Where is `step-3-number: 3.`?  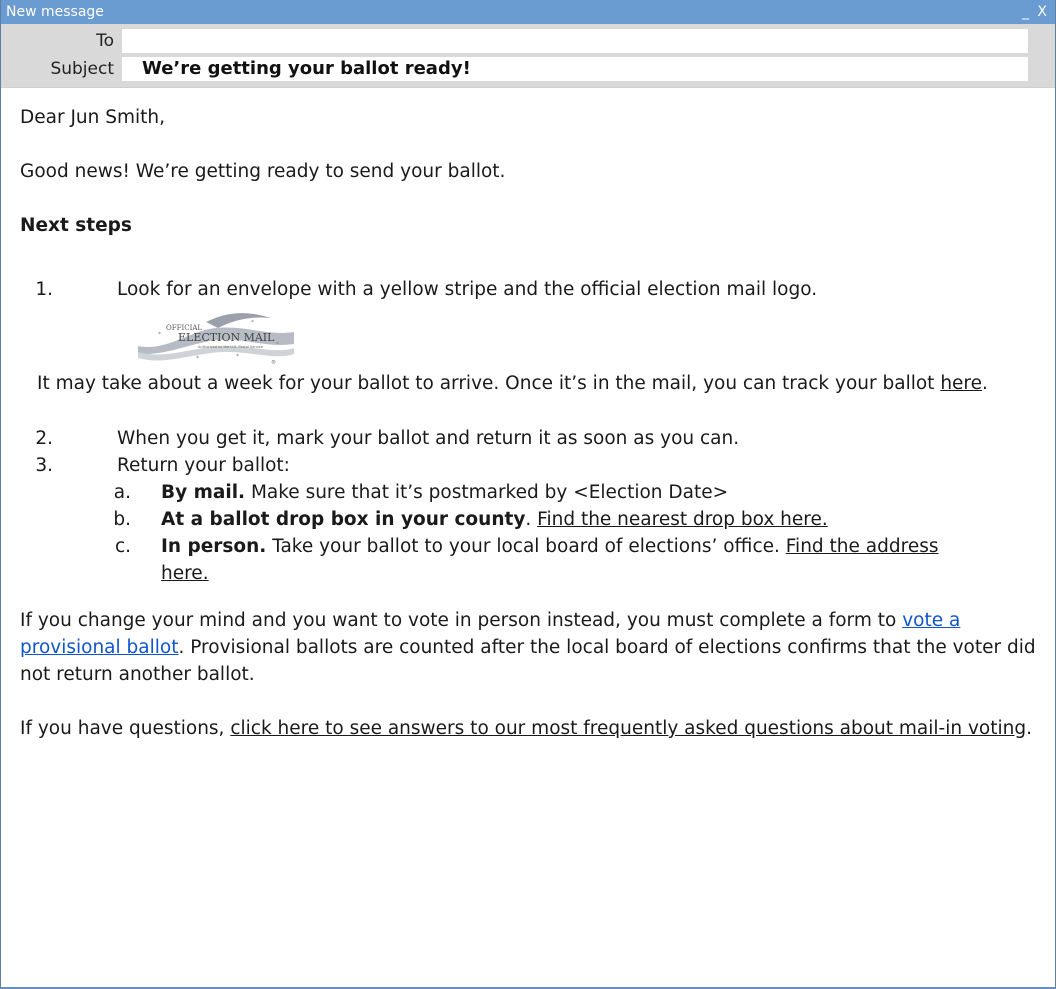
step-3-number: 3. is located at coordinates (44, 465).